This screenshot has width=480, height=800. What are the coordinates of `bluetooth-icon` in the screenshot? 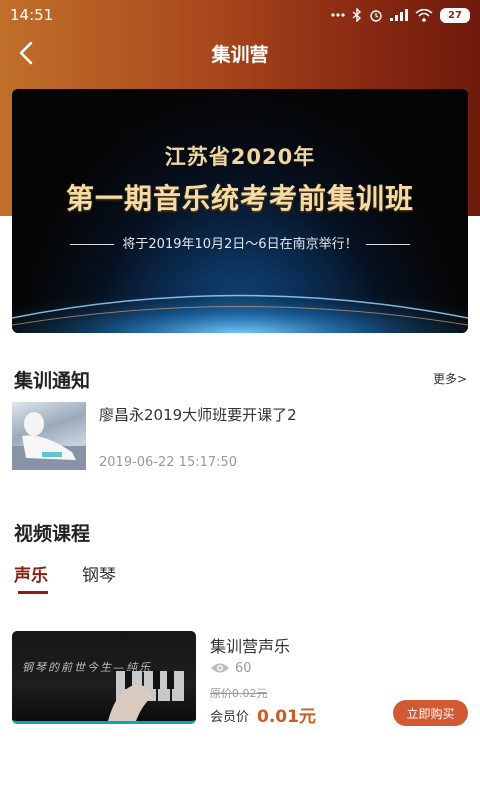 It's located at (357, 15).